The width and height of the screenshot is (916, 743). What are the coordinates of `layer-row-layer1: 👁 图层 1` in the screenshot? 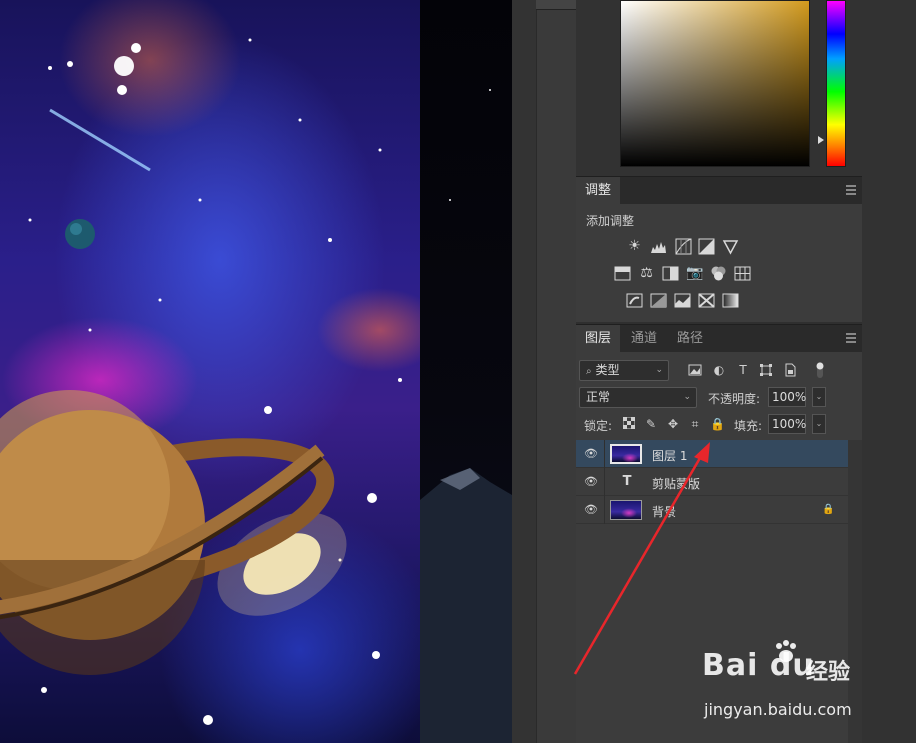 It's located at (712, 454).